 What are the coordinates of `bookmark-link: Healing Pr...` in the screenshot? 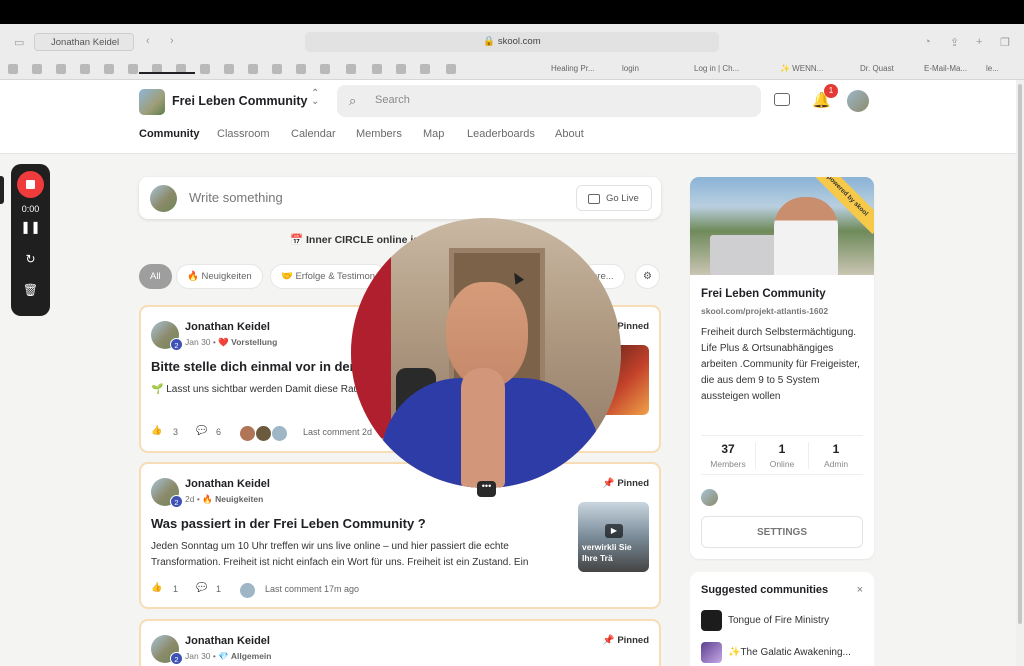 It's located at (573, 68).